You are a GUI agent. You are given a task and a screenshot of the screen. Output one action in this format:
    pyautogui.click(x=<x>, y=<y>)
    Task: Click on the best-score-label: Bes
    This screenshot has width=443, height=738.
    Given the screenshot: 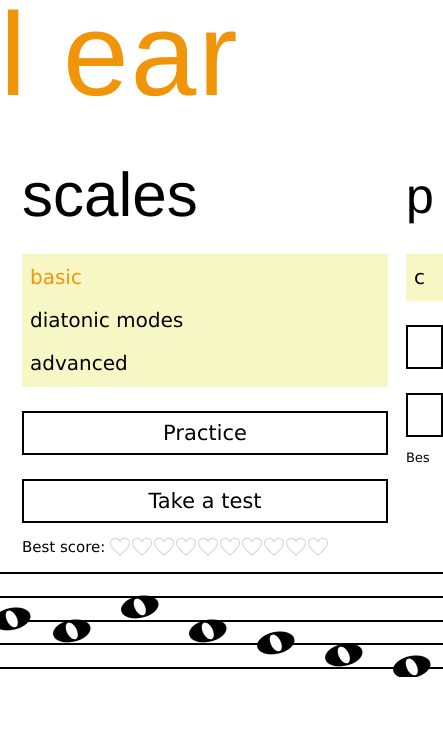 What is the action you would take?
    pyautogui.click(x=418, y=458)
    